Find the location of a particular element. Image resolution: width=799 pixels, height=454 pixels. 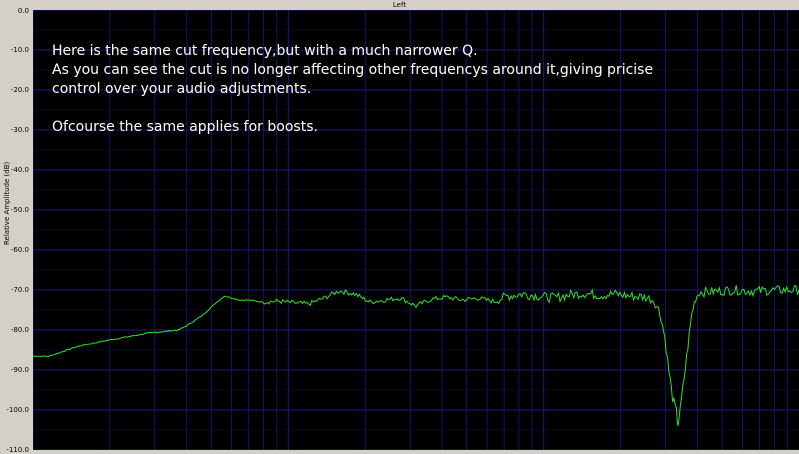

y-tick-label: -20.0 is located at coordinates (19, 90).